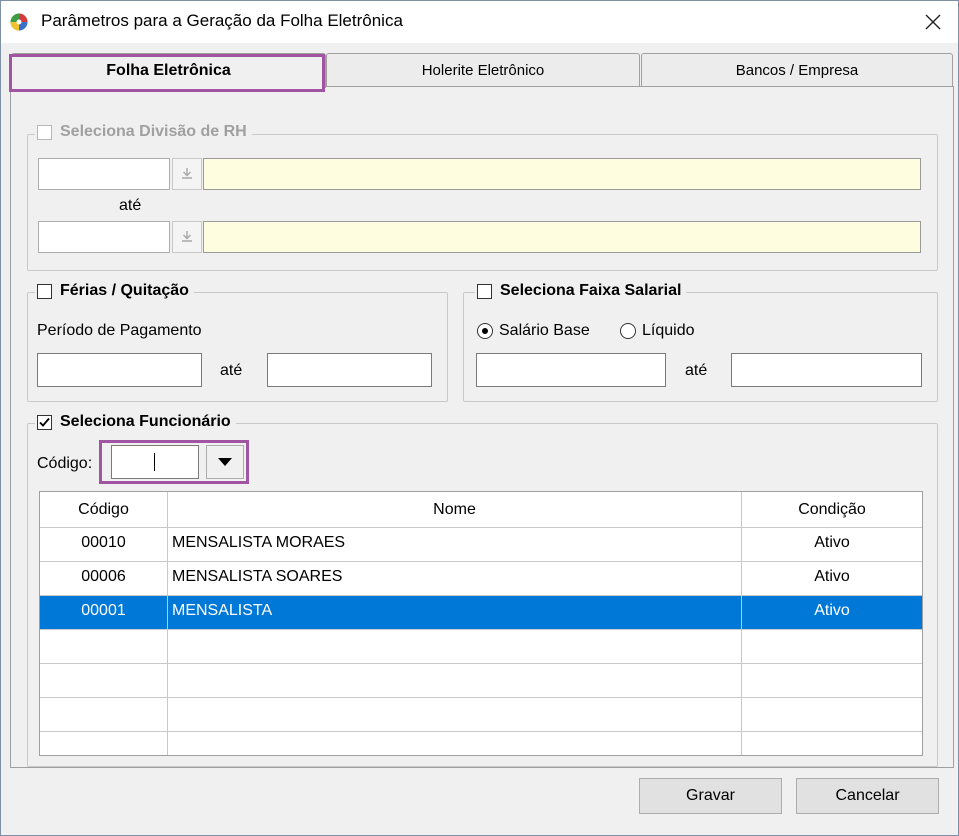  I want to click on faixa-checkbox, so click(484, 291).